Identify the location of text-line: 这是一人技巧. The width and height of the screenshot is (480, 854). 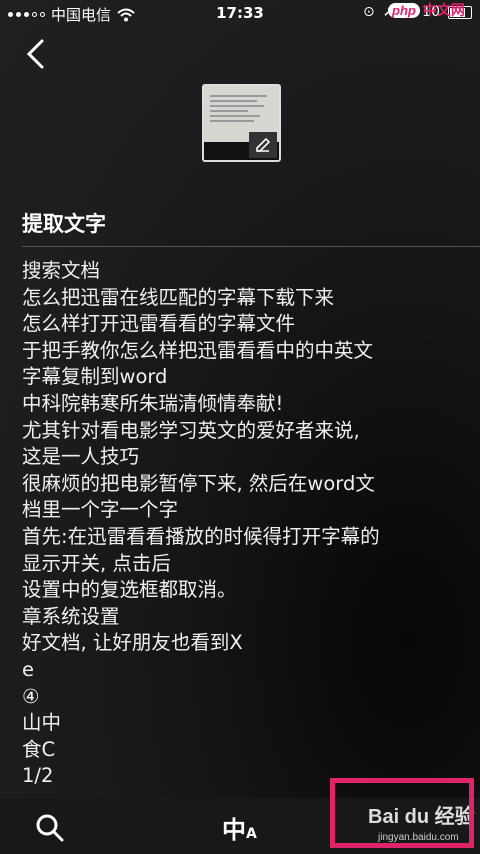
(81, 457).